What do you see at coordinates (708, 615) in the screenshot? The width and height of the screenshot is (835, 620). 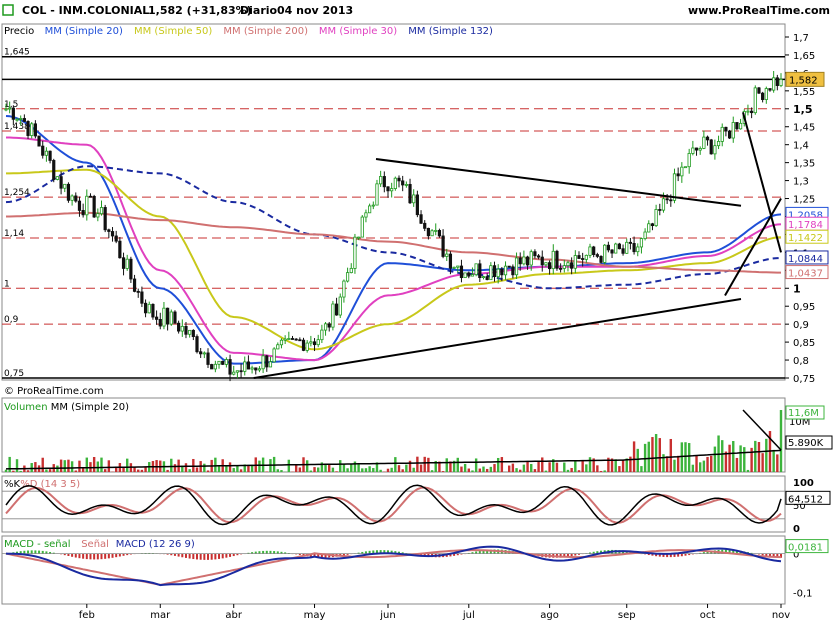 I see `x-tick-label: oct` at bounding box center [708, 615].